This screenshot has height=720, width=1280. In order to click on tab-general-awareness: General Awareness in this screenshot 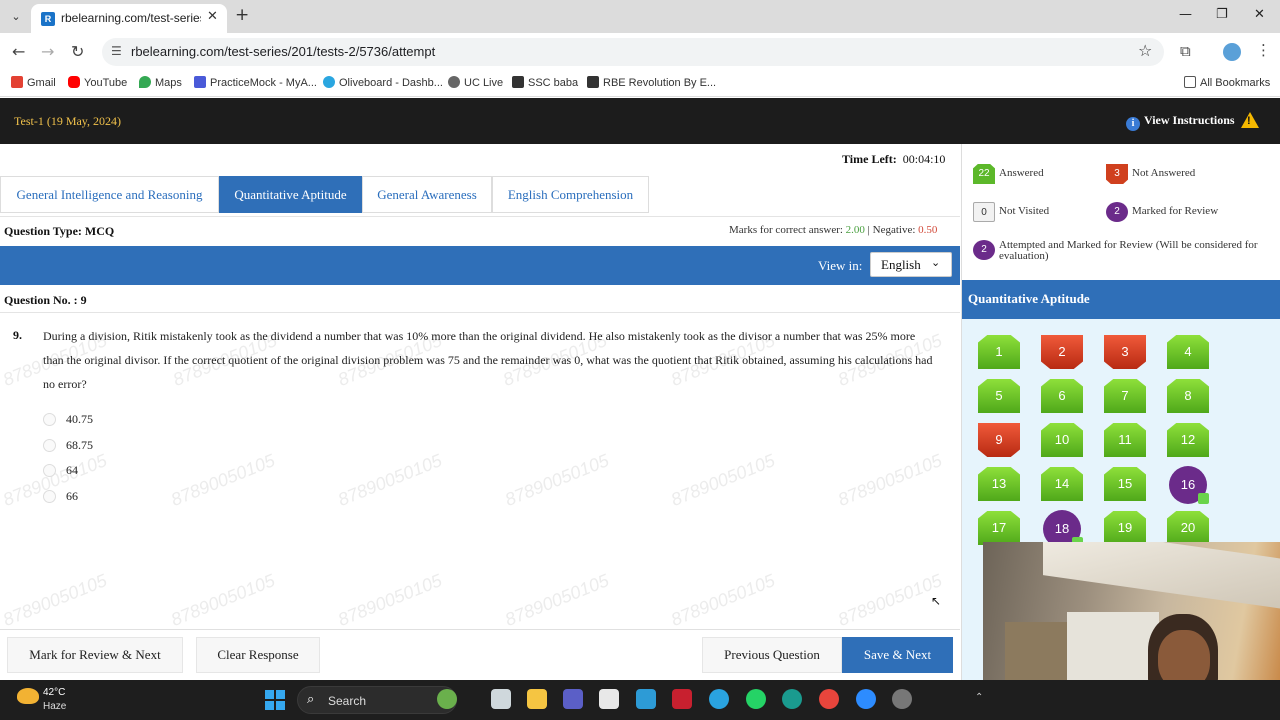, I will do `click(427, 194)`.